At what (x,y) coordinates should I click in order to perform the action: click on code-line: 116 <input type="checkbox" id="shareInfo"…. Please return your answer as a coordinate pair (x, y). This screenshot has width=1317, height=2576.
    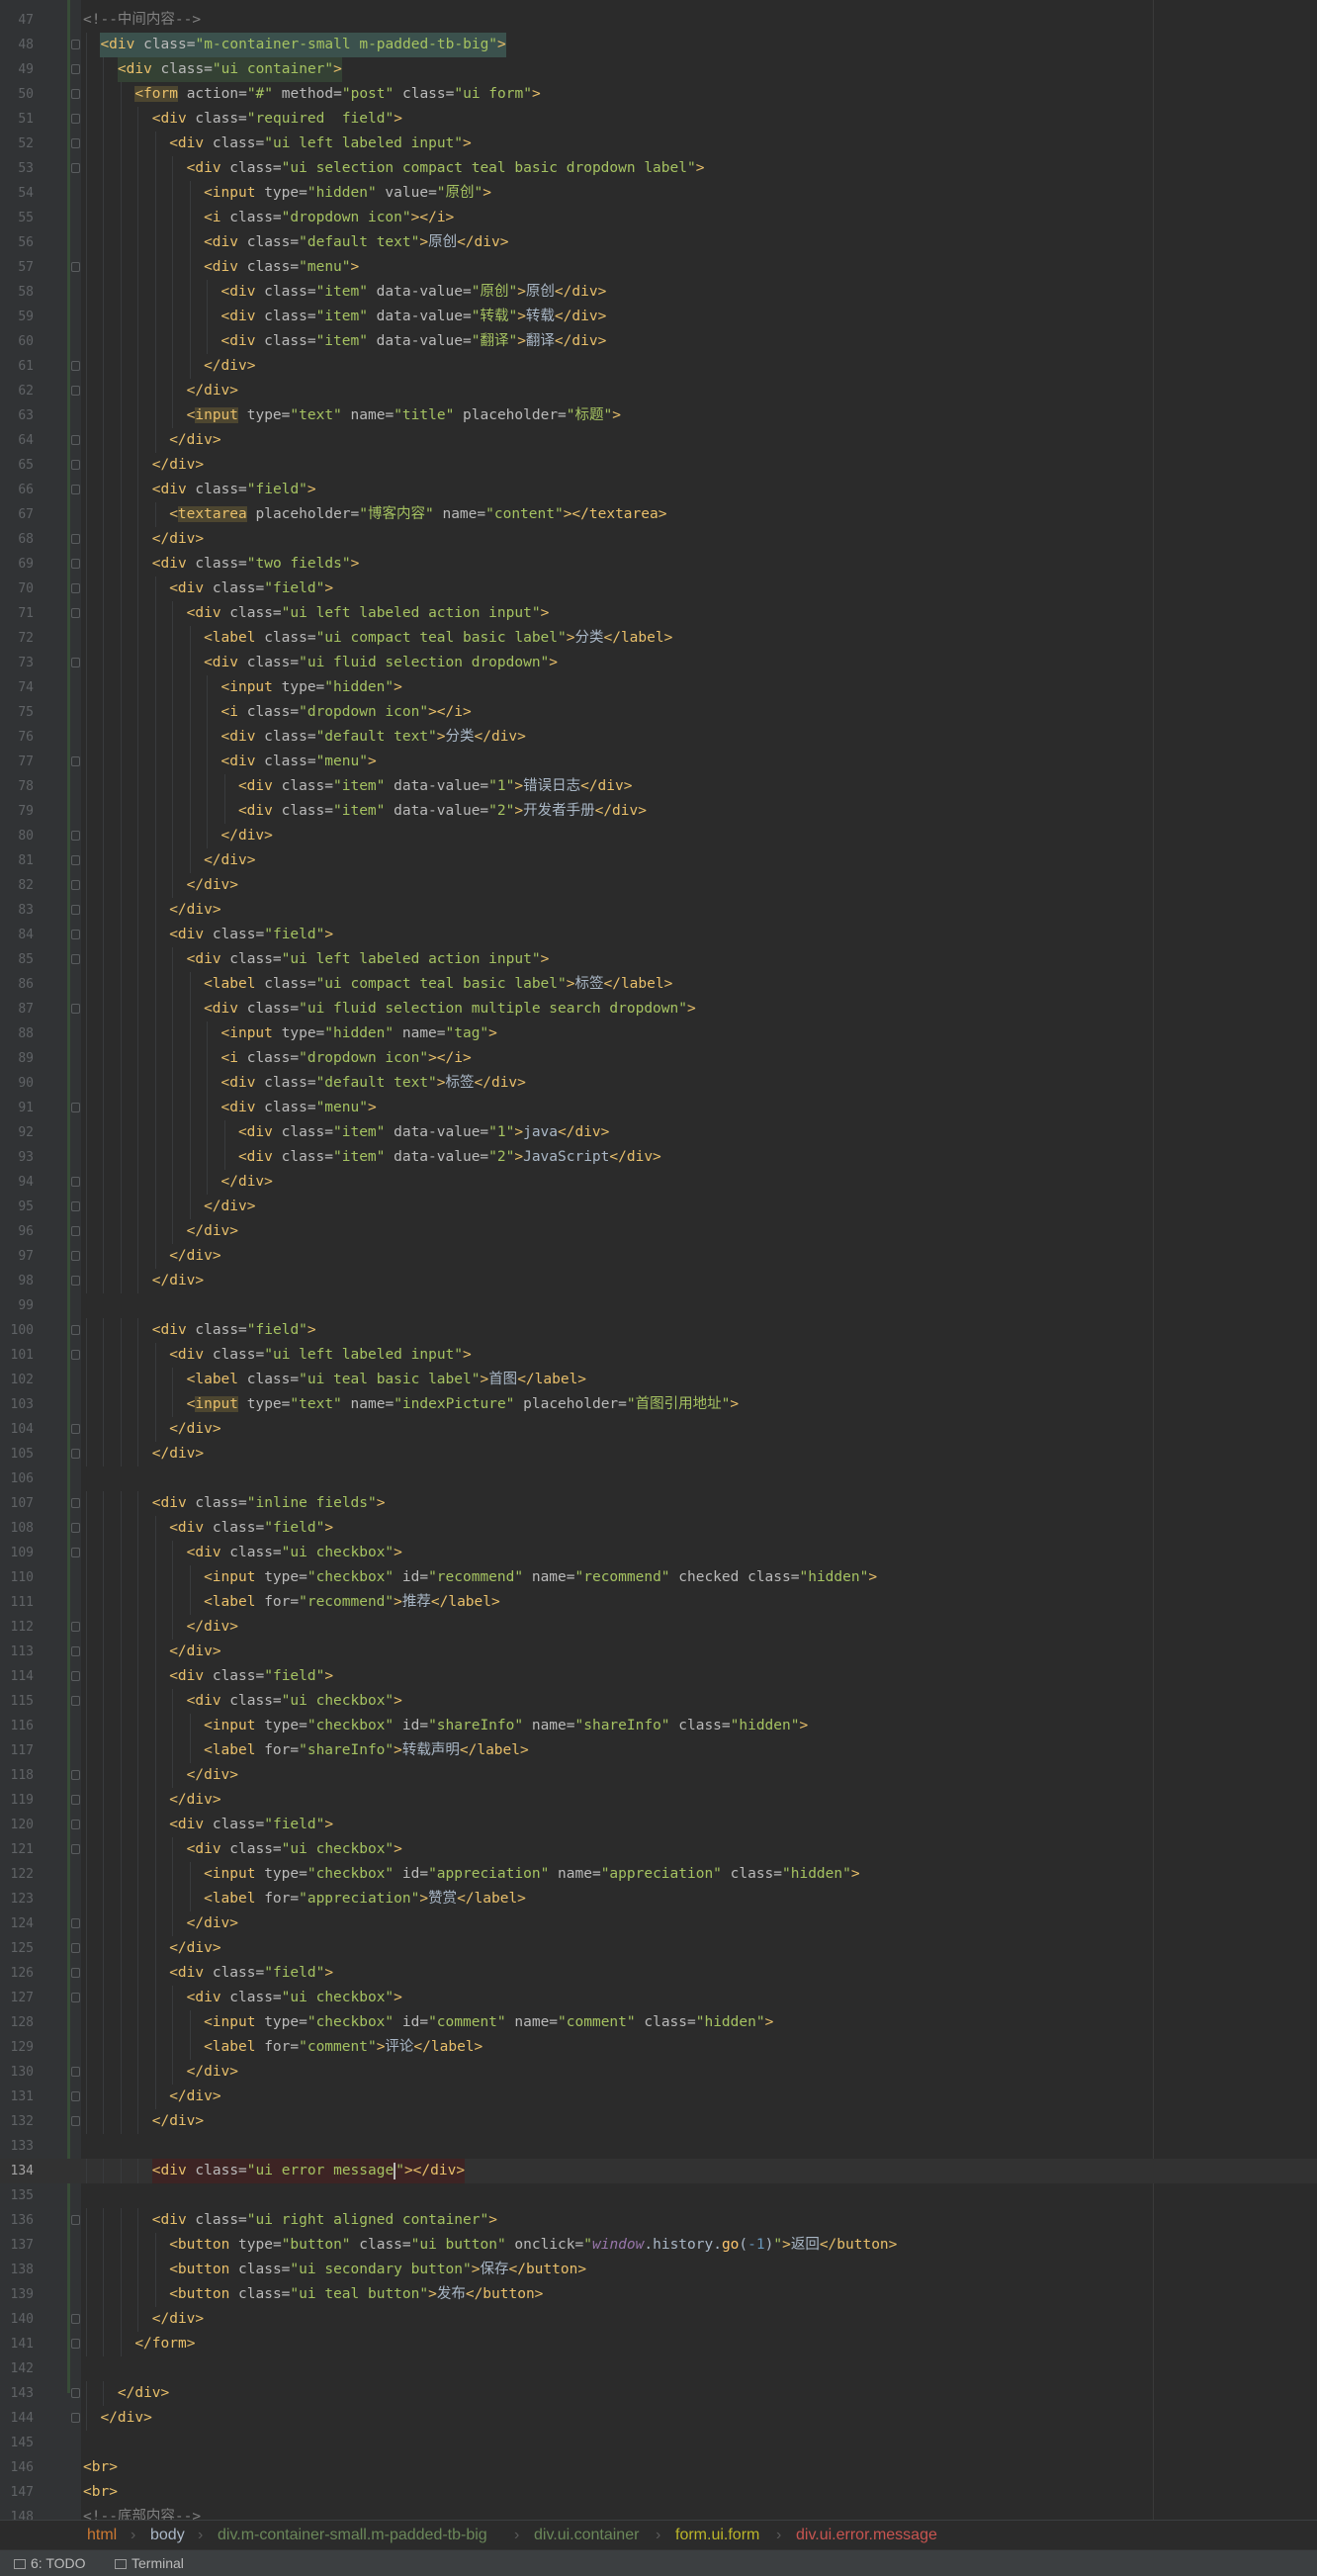
    Looking at the image, I should click on (659, 1726).